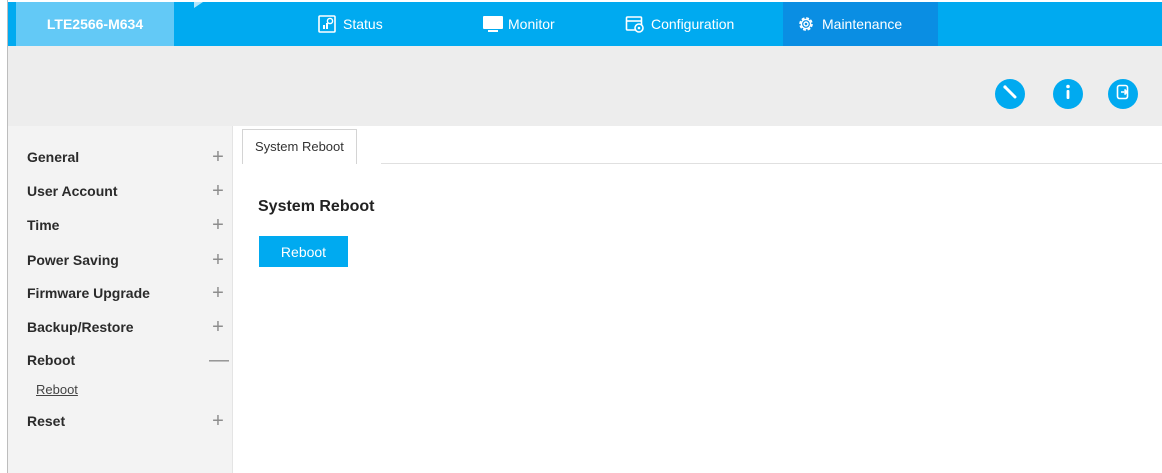 The image size is (1162, 473). What do you see at coordinates (127, 157) in the screenshot?
I see `sidebar-item-general: General +` at bounding box center [127, 157].